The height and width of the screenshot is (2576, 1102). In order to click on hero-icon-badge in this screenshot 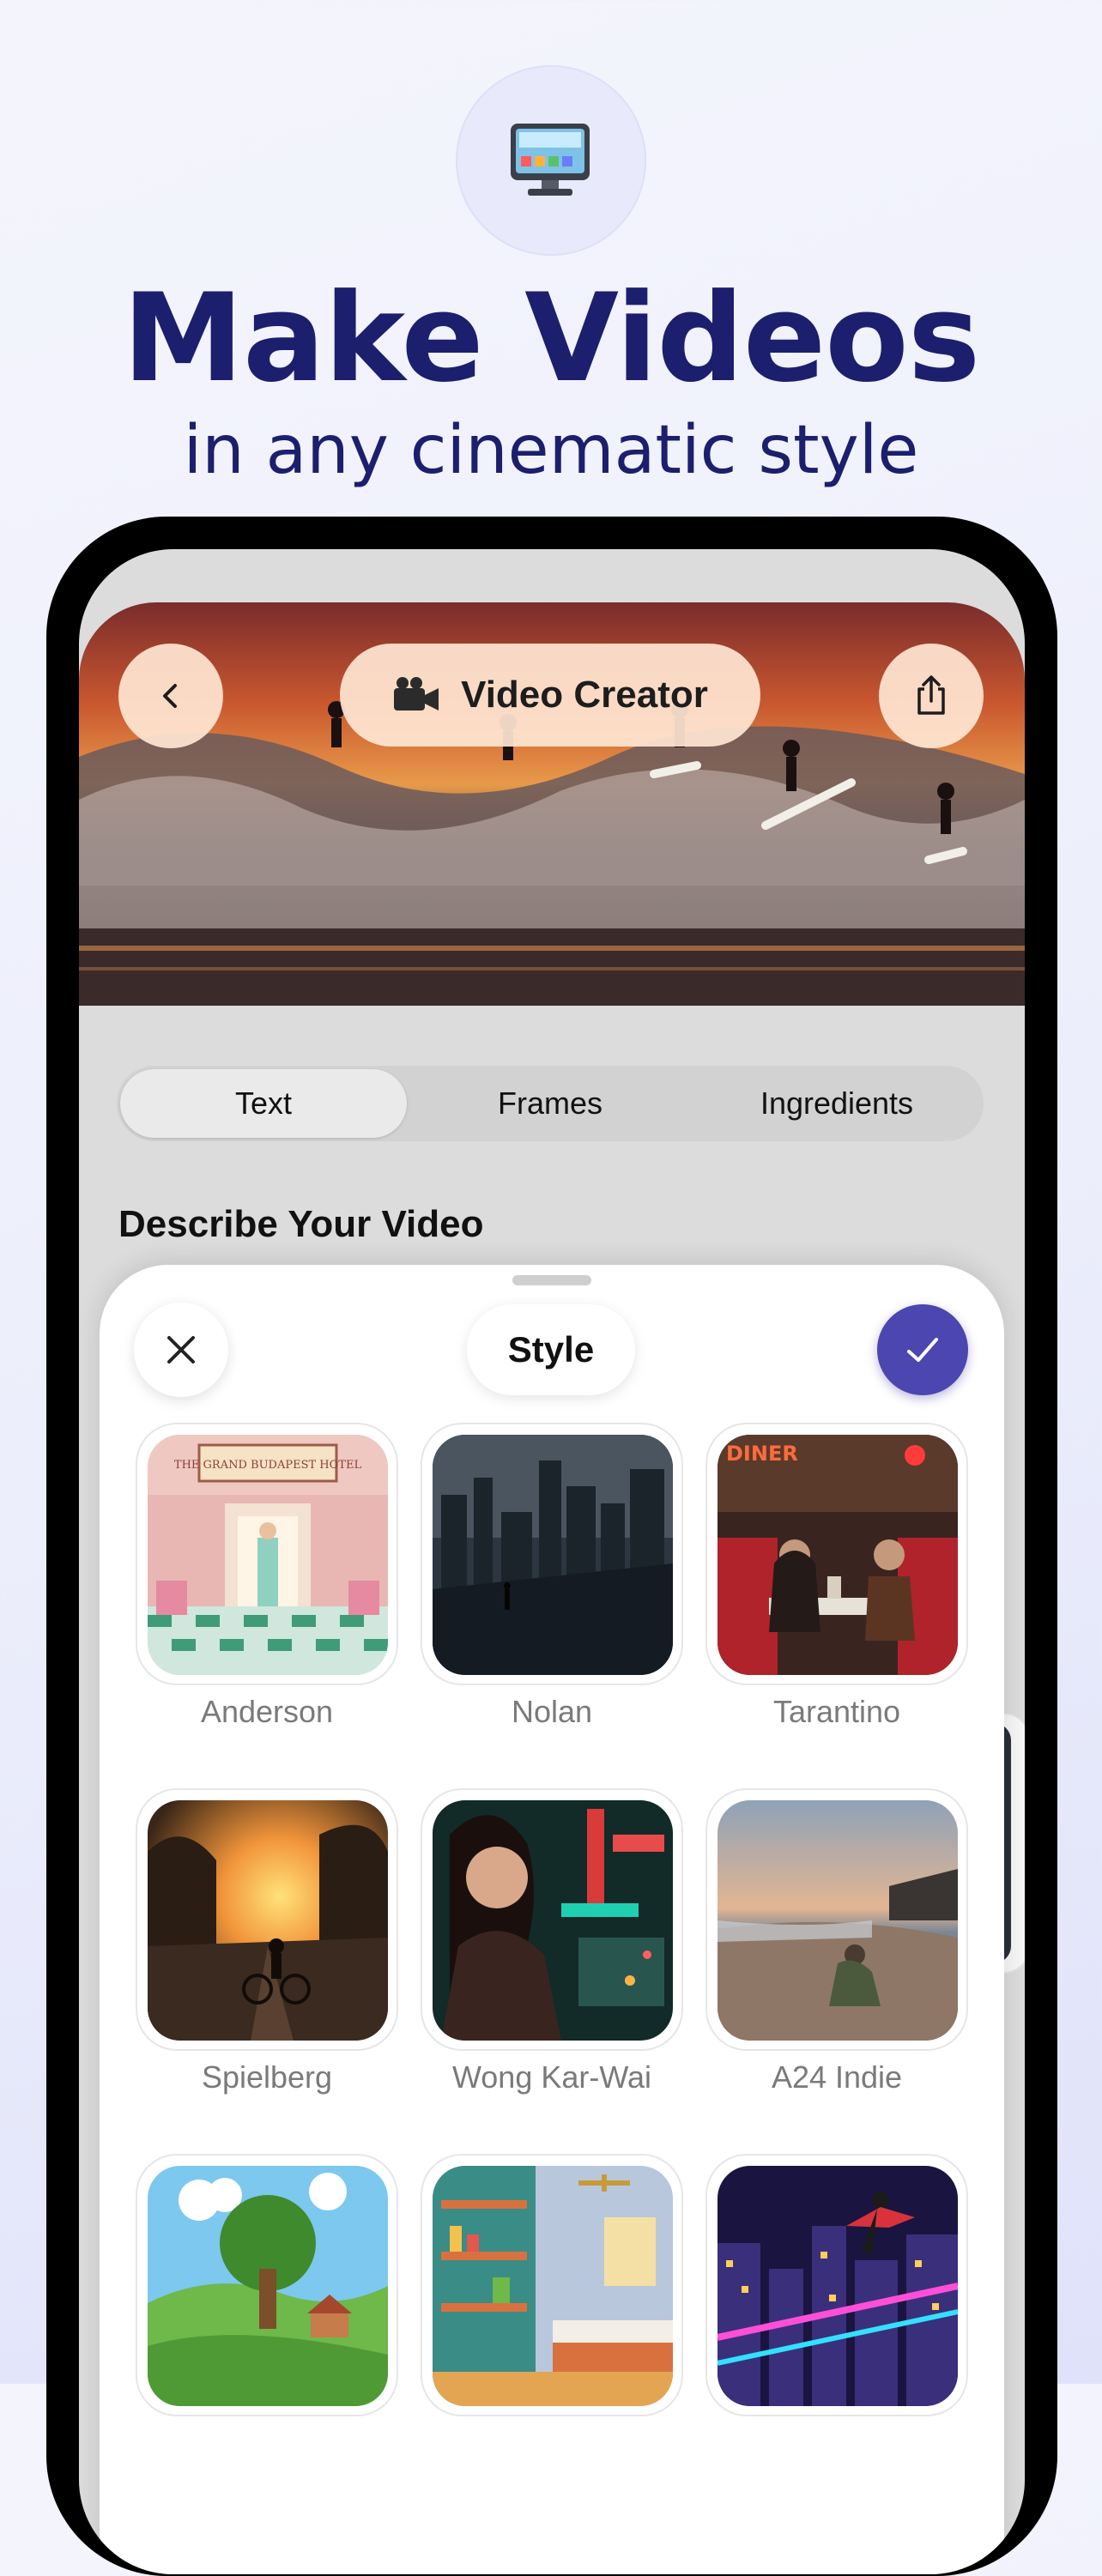, I will do `click(551, 160)`.